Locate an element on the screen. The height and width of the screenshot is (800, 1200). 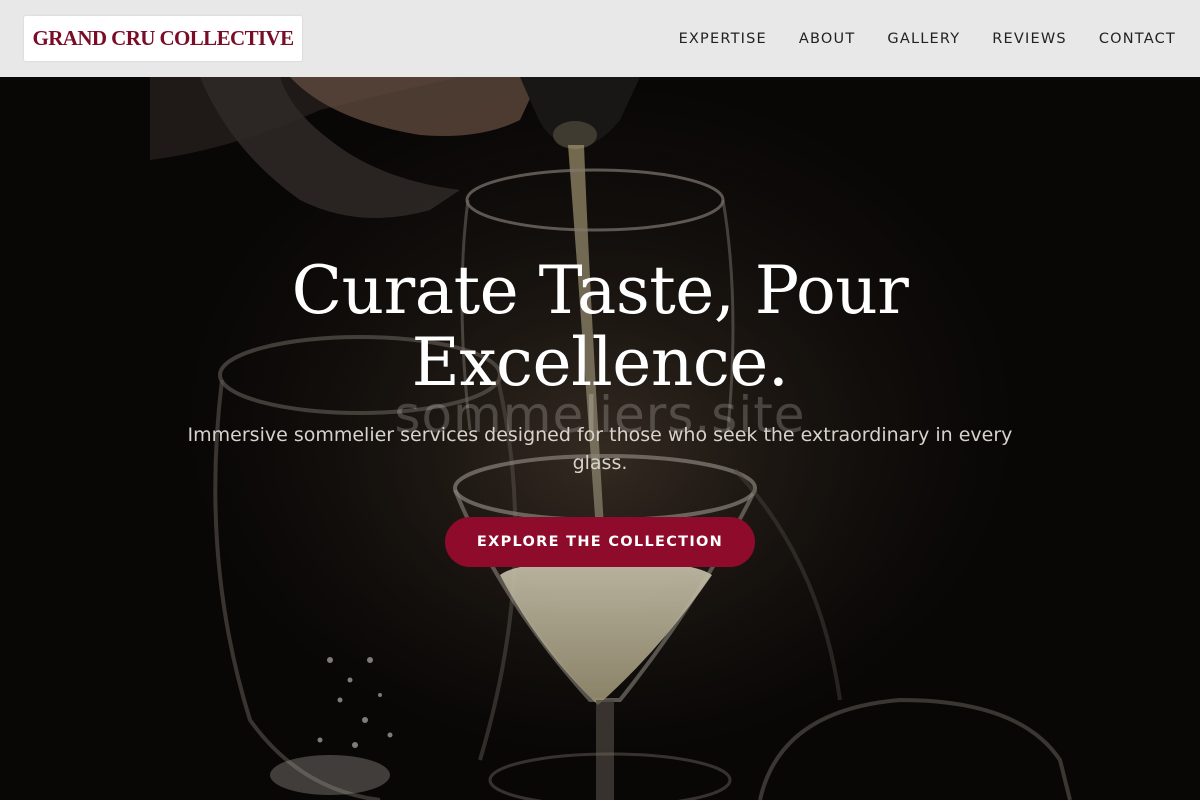
nav-link-expertise: EXPERTISE is located at coordinates (723, 39).